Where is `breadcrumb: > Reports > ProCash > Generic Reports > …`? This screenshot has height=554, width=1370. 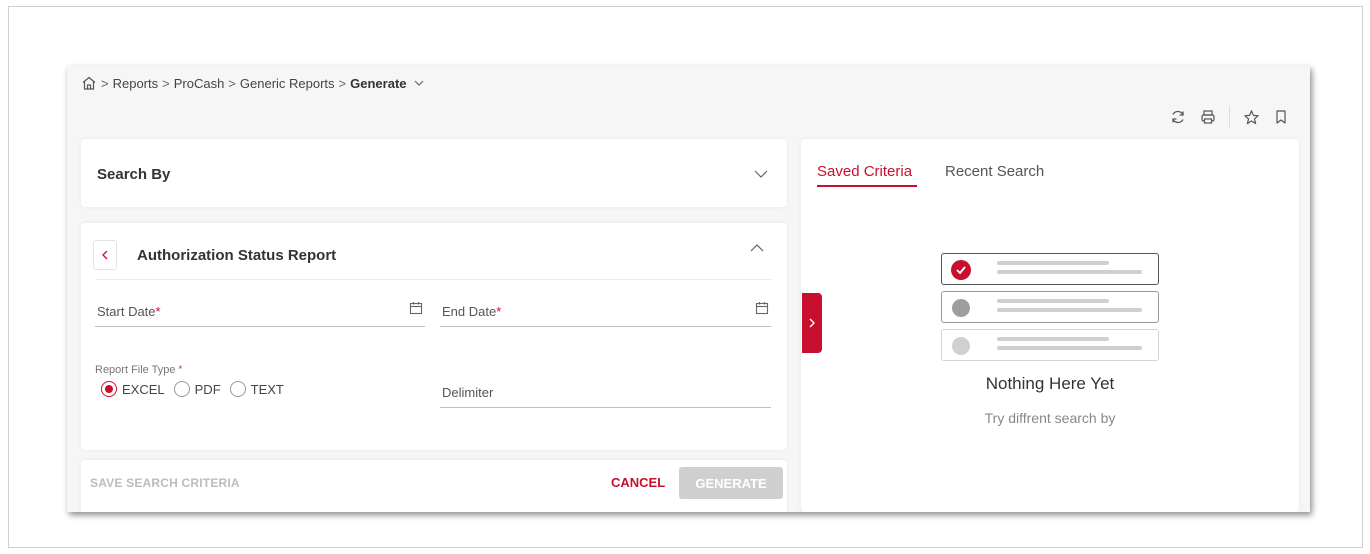 breadcrumb: > Reports > ProCash > Generic Reports > … is located at coordinates (253, 83).